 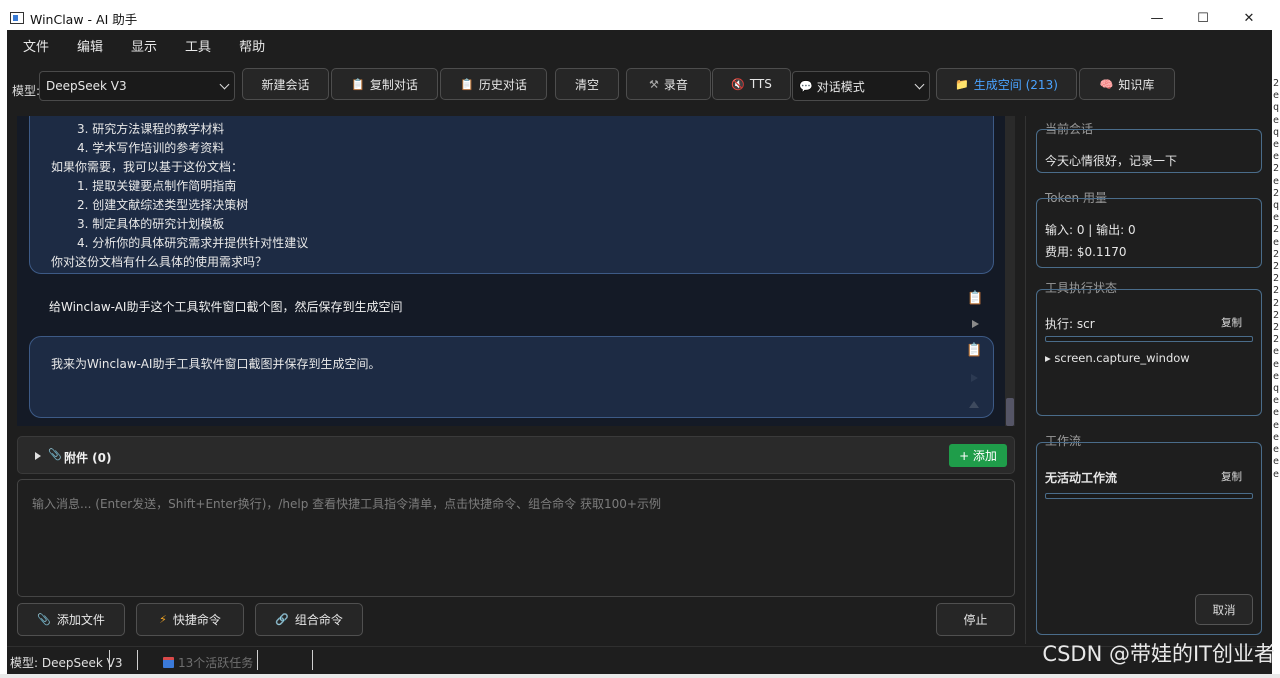 I want to click on token-cost: 费用: $0.1170, so click(x=1086, y=252).